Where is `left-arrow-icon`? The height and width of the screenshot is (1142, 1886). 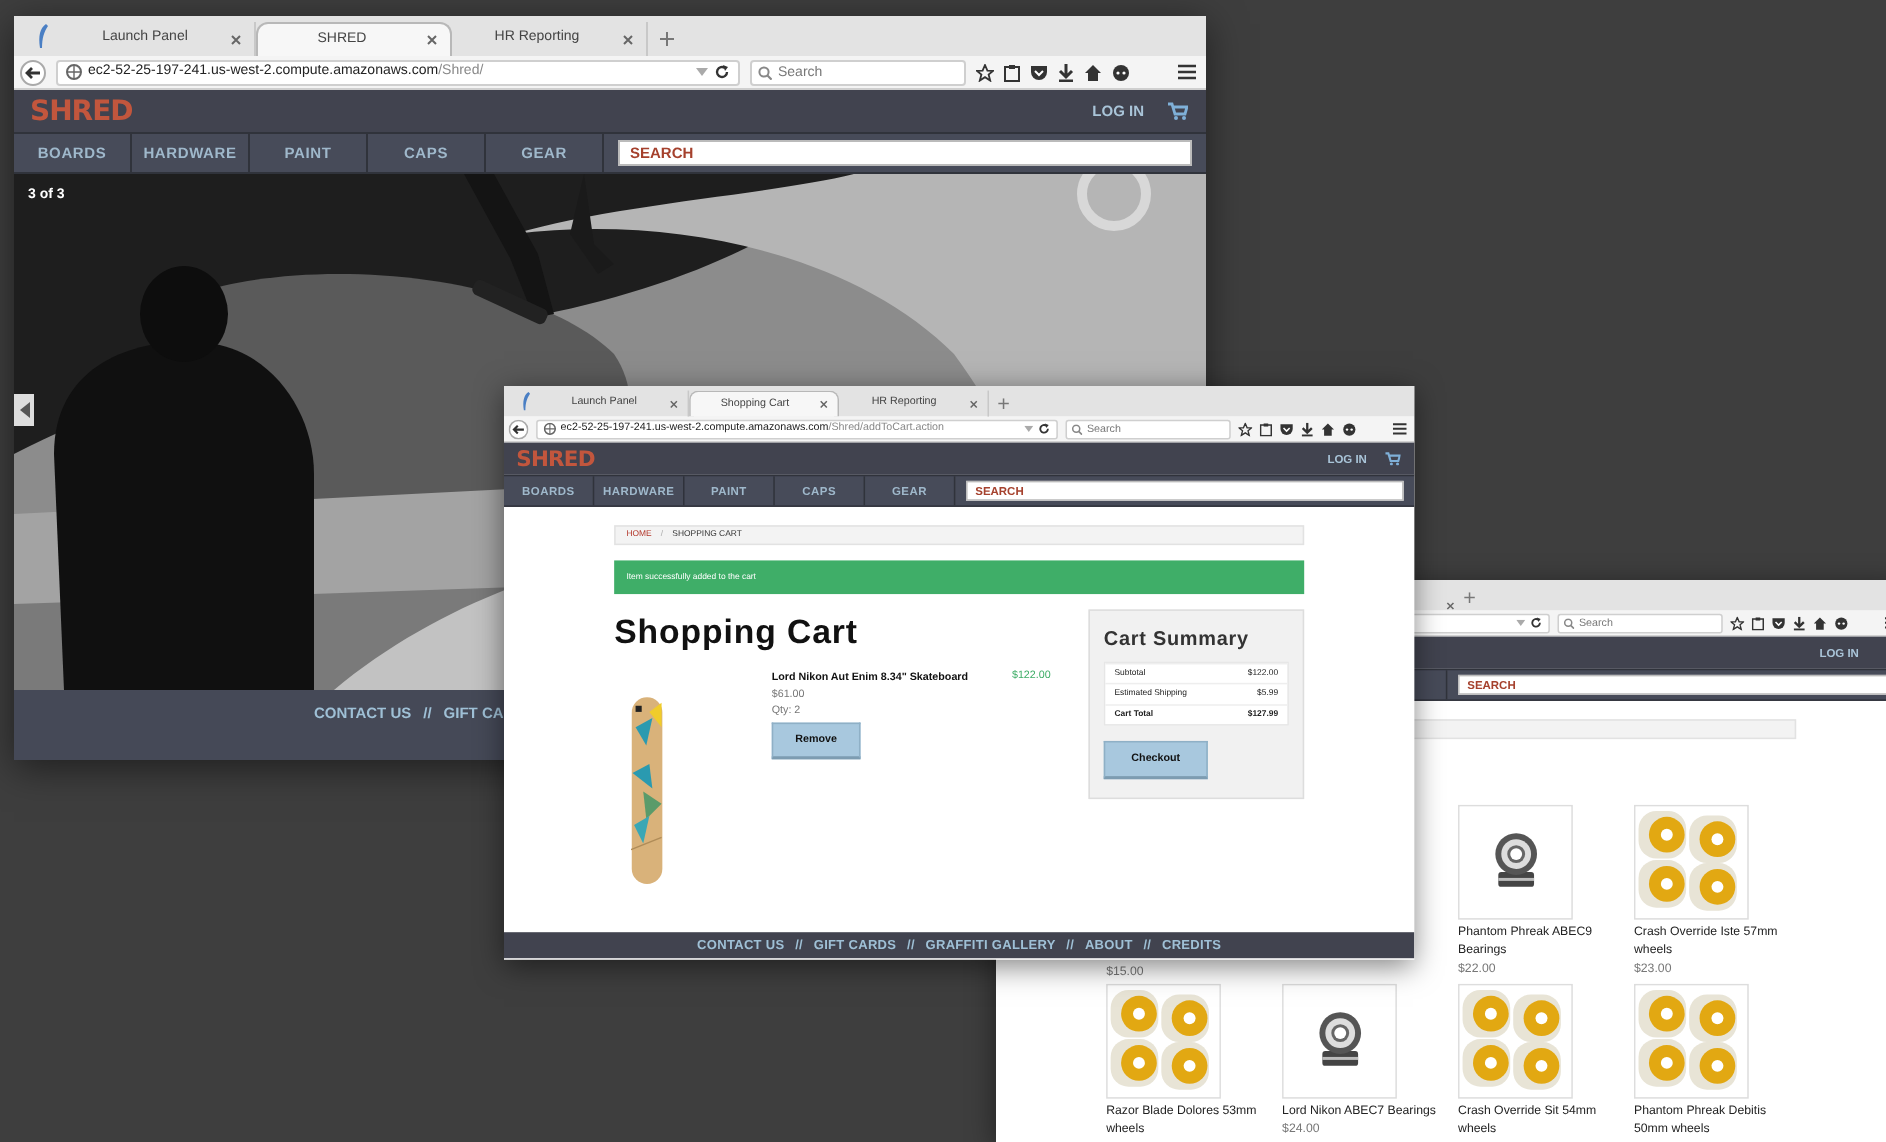 left-arrow-icon is located at coordinates (24, 410).